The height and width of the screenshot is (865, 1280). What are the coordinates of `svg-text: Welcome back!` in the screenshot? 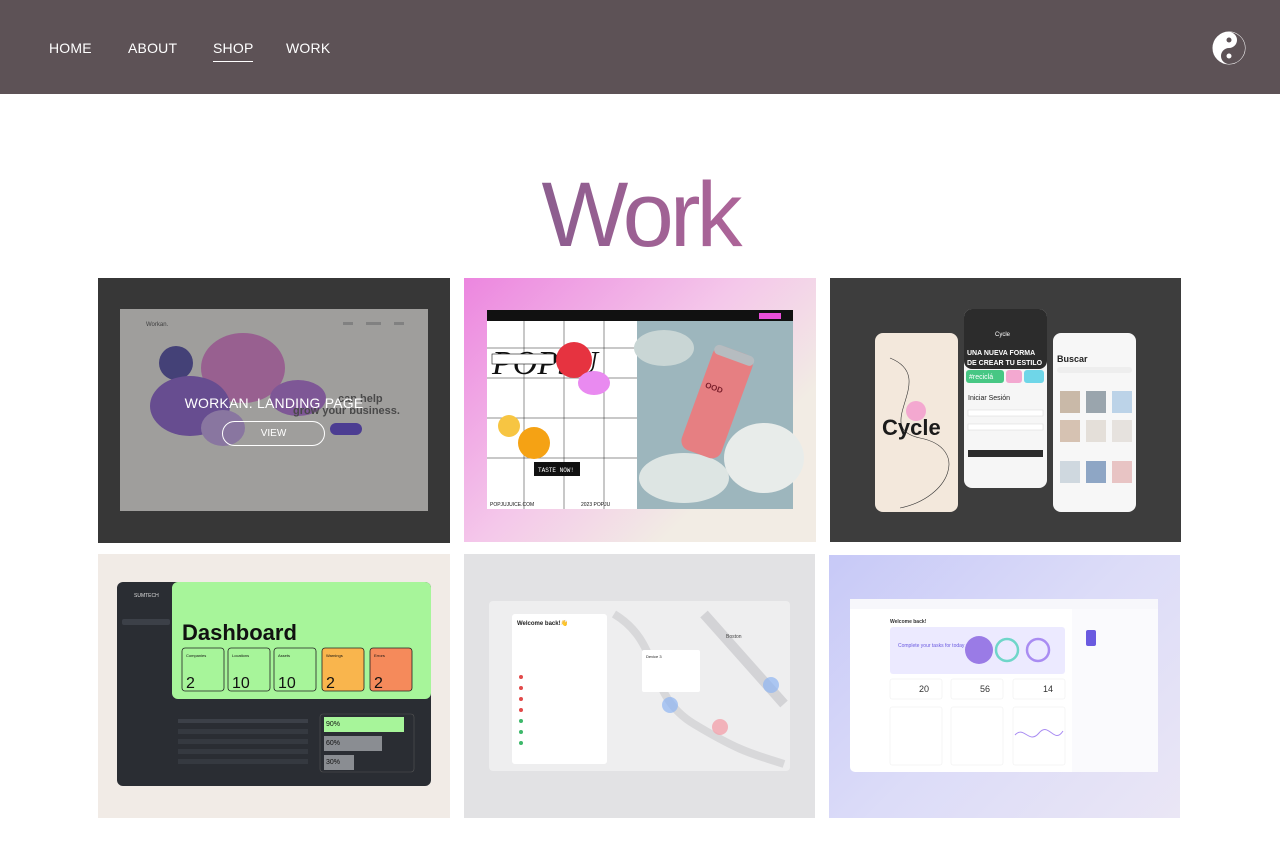 It's located at (908, 622).